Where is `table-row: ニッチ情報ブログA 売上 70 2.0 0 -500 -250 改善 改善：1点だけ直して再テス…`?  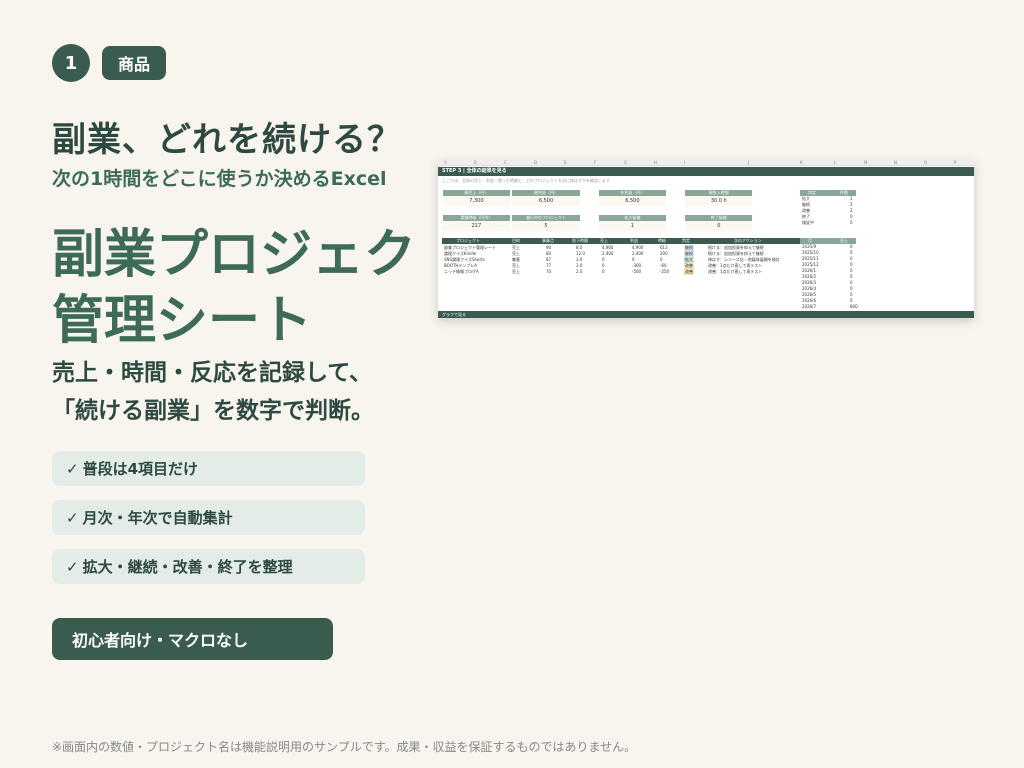 table-row: ニッチ情報ブログA 売上 70 2.0 0 -500 -250 改善 改善：1点だけ直して再テス… is located at coordinates (622, 272).